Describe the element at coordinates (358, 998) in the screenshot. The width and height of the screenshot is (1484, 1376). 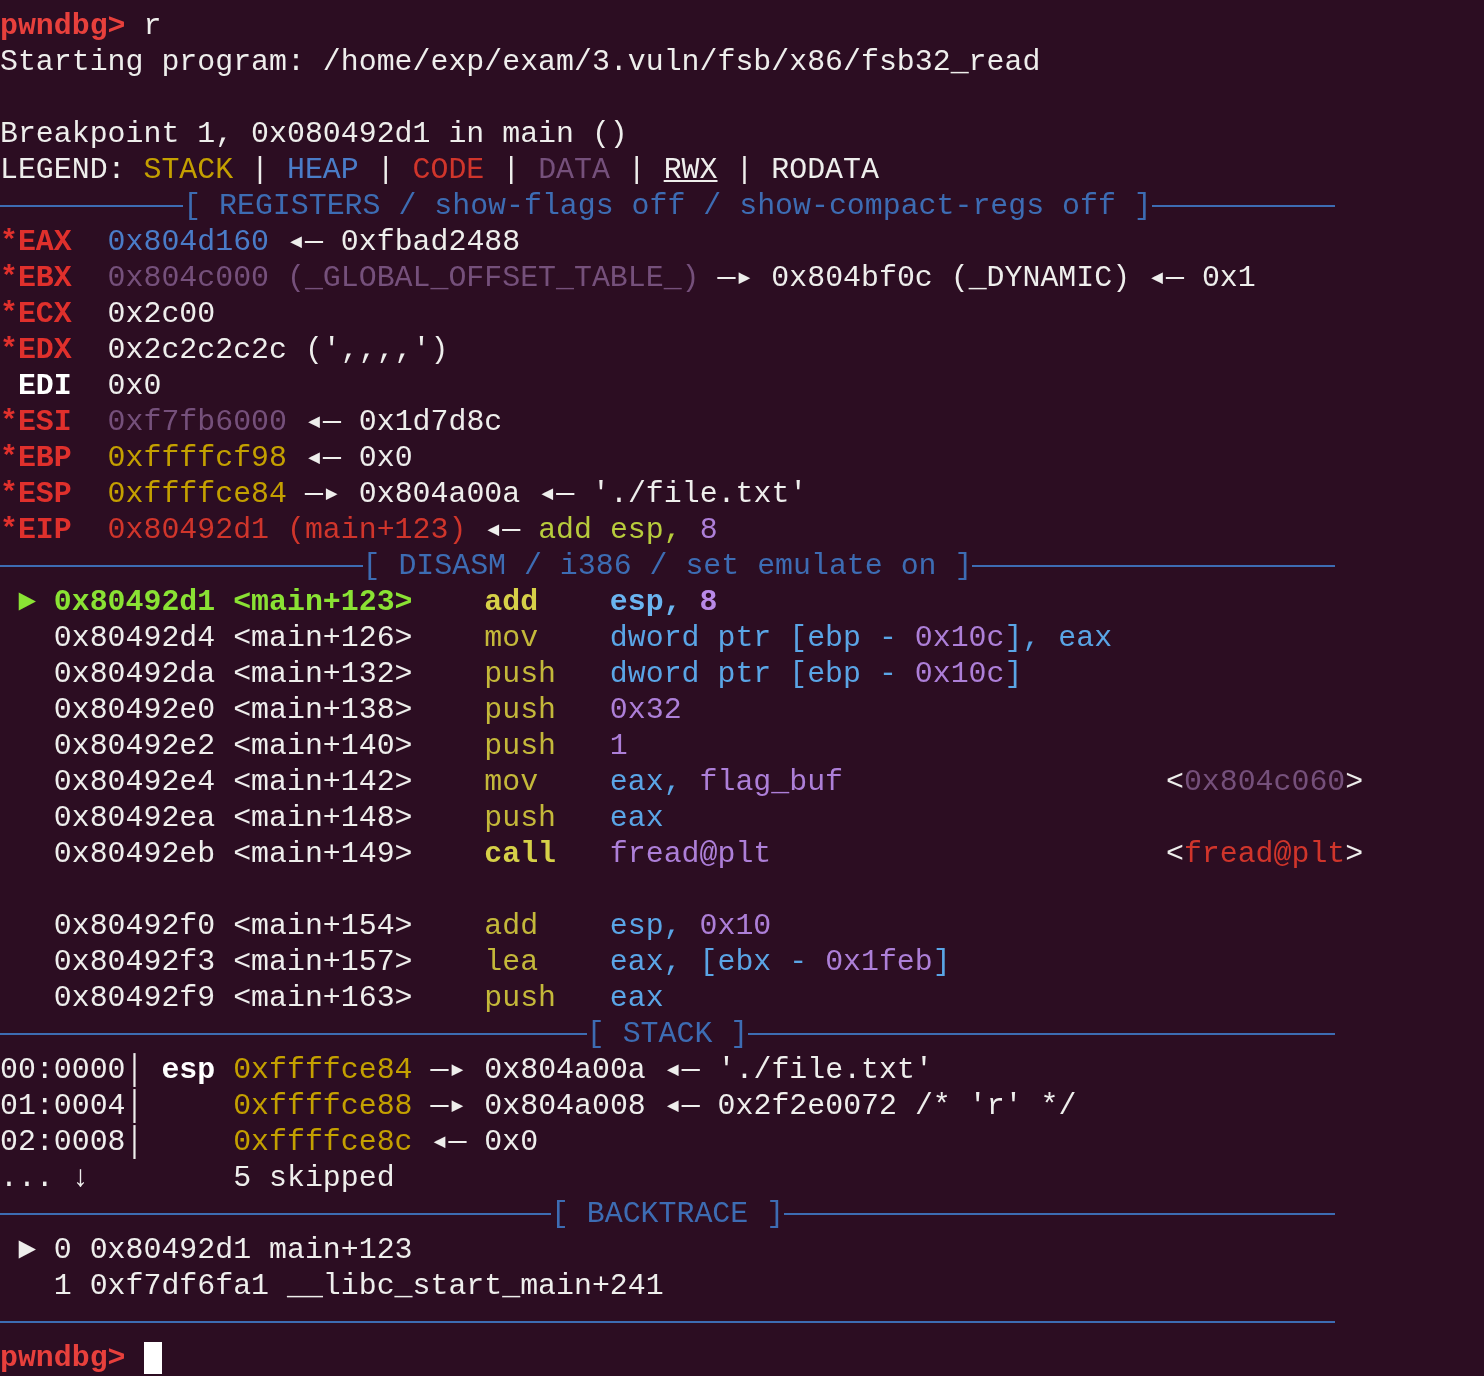
I see `terminal-line: 0x80492f9 <main+163> push eax` at that location.